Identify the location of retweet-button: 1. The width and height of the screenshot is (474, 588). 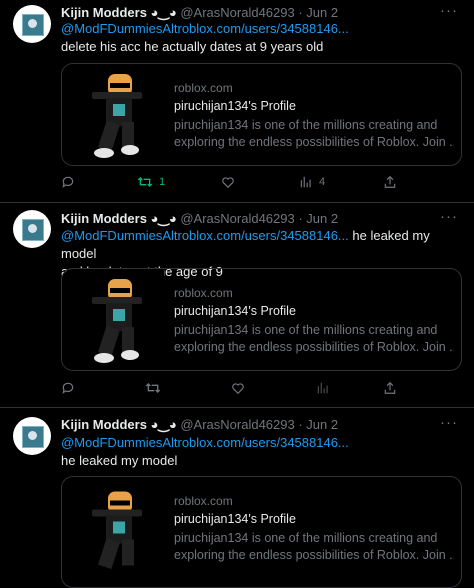
(151, 182).